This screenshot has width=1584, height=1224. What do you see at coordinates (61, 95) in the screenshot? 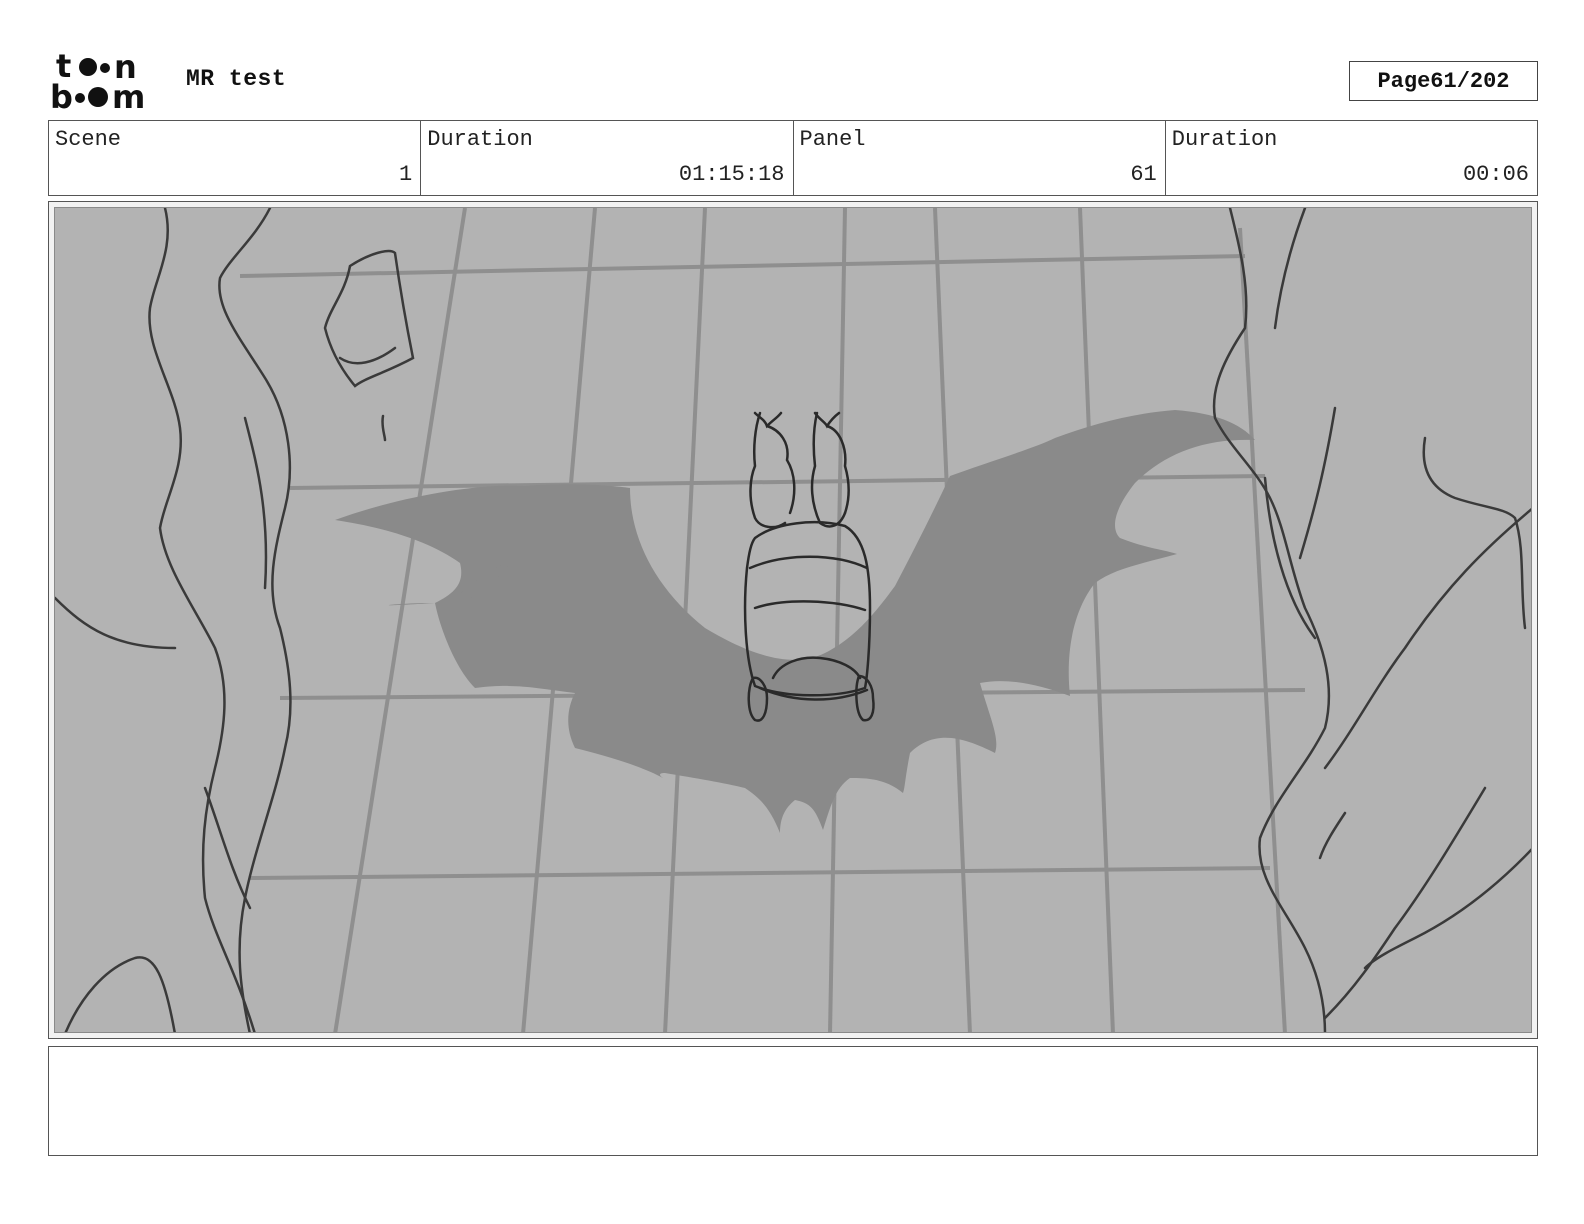
I see `svg-text: b` at bounding box center [61, 95].